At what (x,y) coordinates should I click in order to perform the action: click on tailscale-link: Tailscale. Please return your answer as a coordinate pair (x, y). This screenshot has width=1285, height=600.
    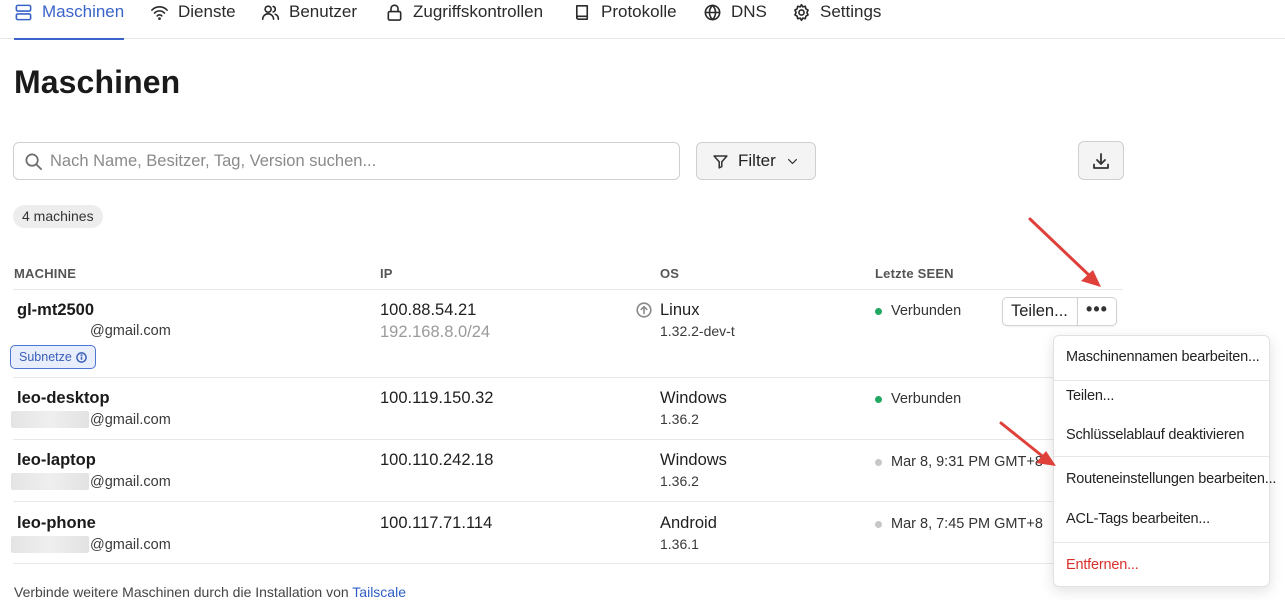
    Looking at the image, I should click on (379, 592).